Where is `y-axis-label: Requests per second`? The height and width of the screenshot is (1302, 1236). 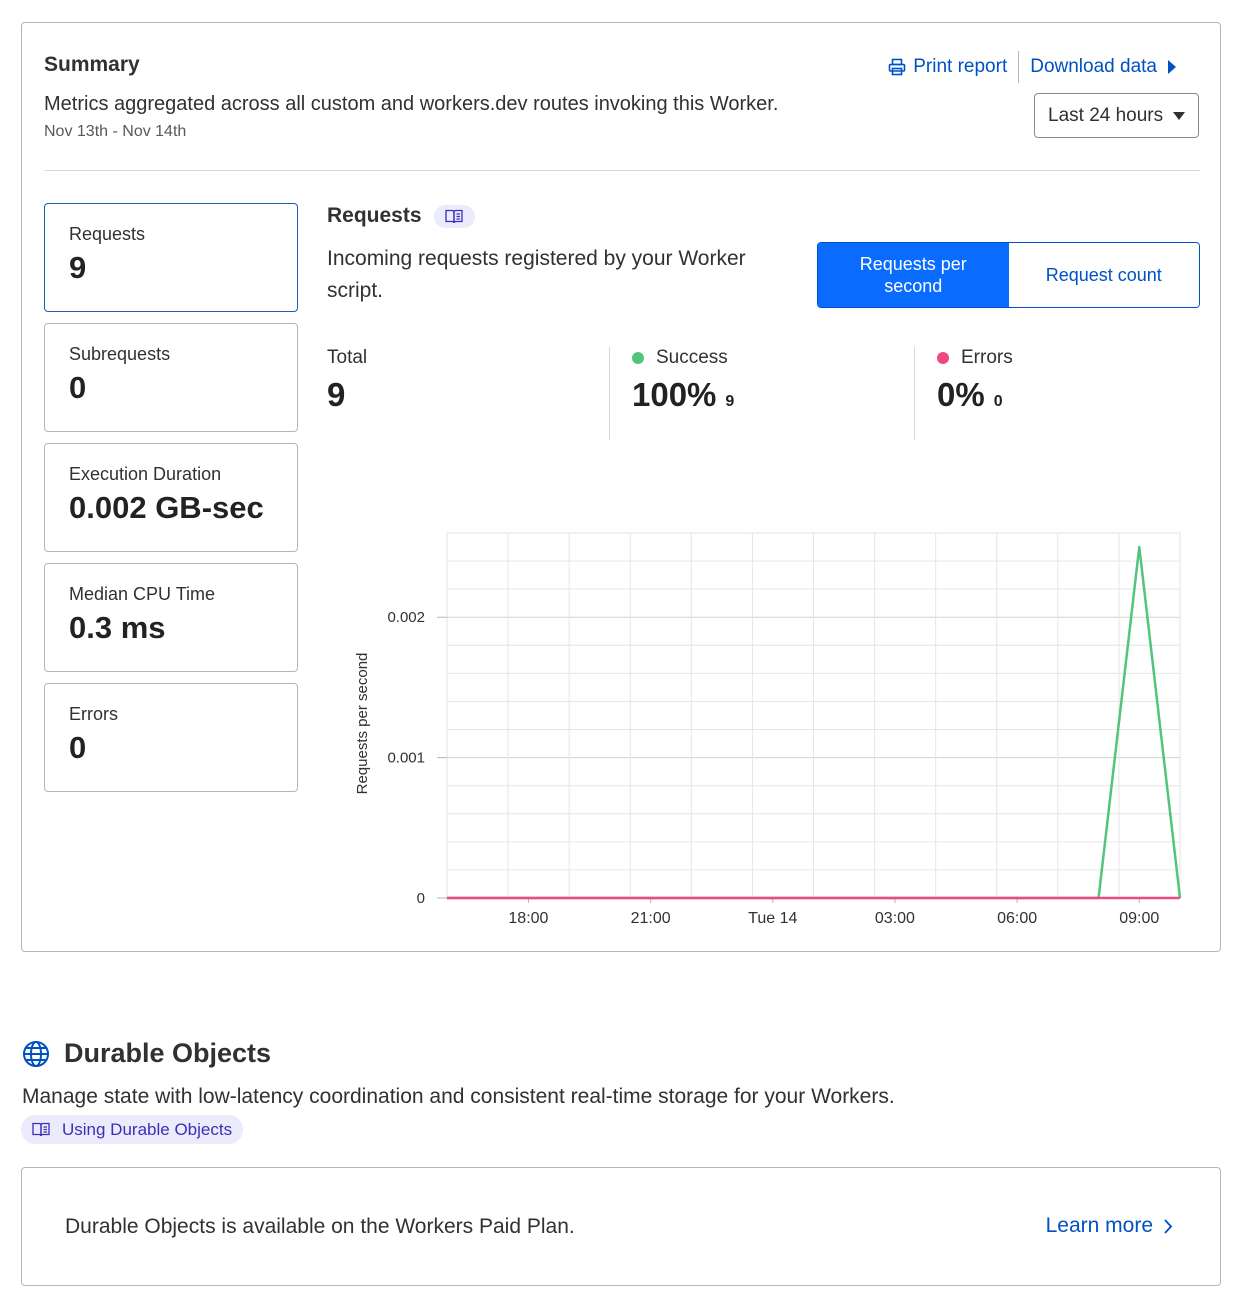
y-axis-label: Requests per second is located at coordinates (362, 724).